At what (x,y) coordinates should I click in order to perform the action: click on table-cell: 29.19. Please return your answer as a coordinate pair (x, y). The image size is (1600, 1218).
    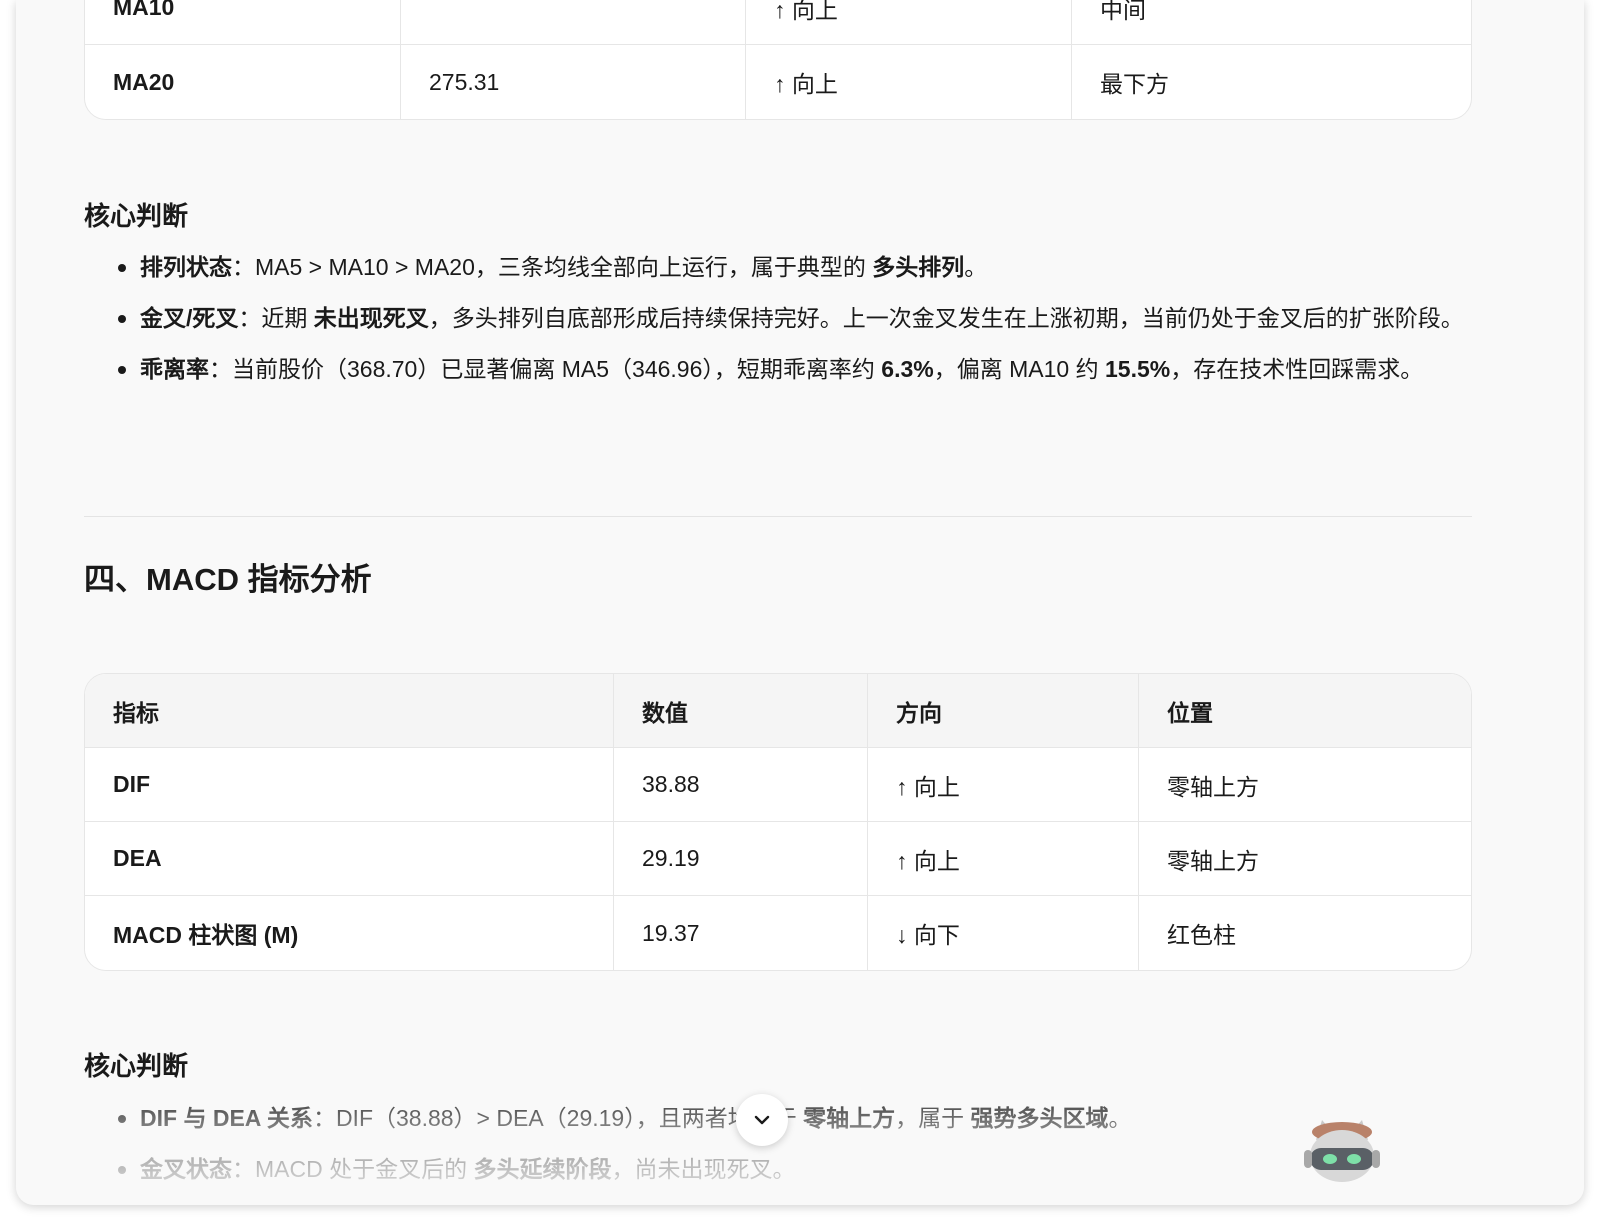
    Looking at the image, I should click on (741, 859).